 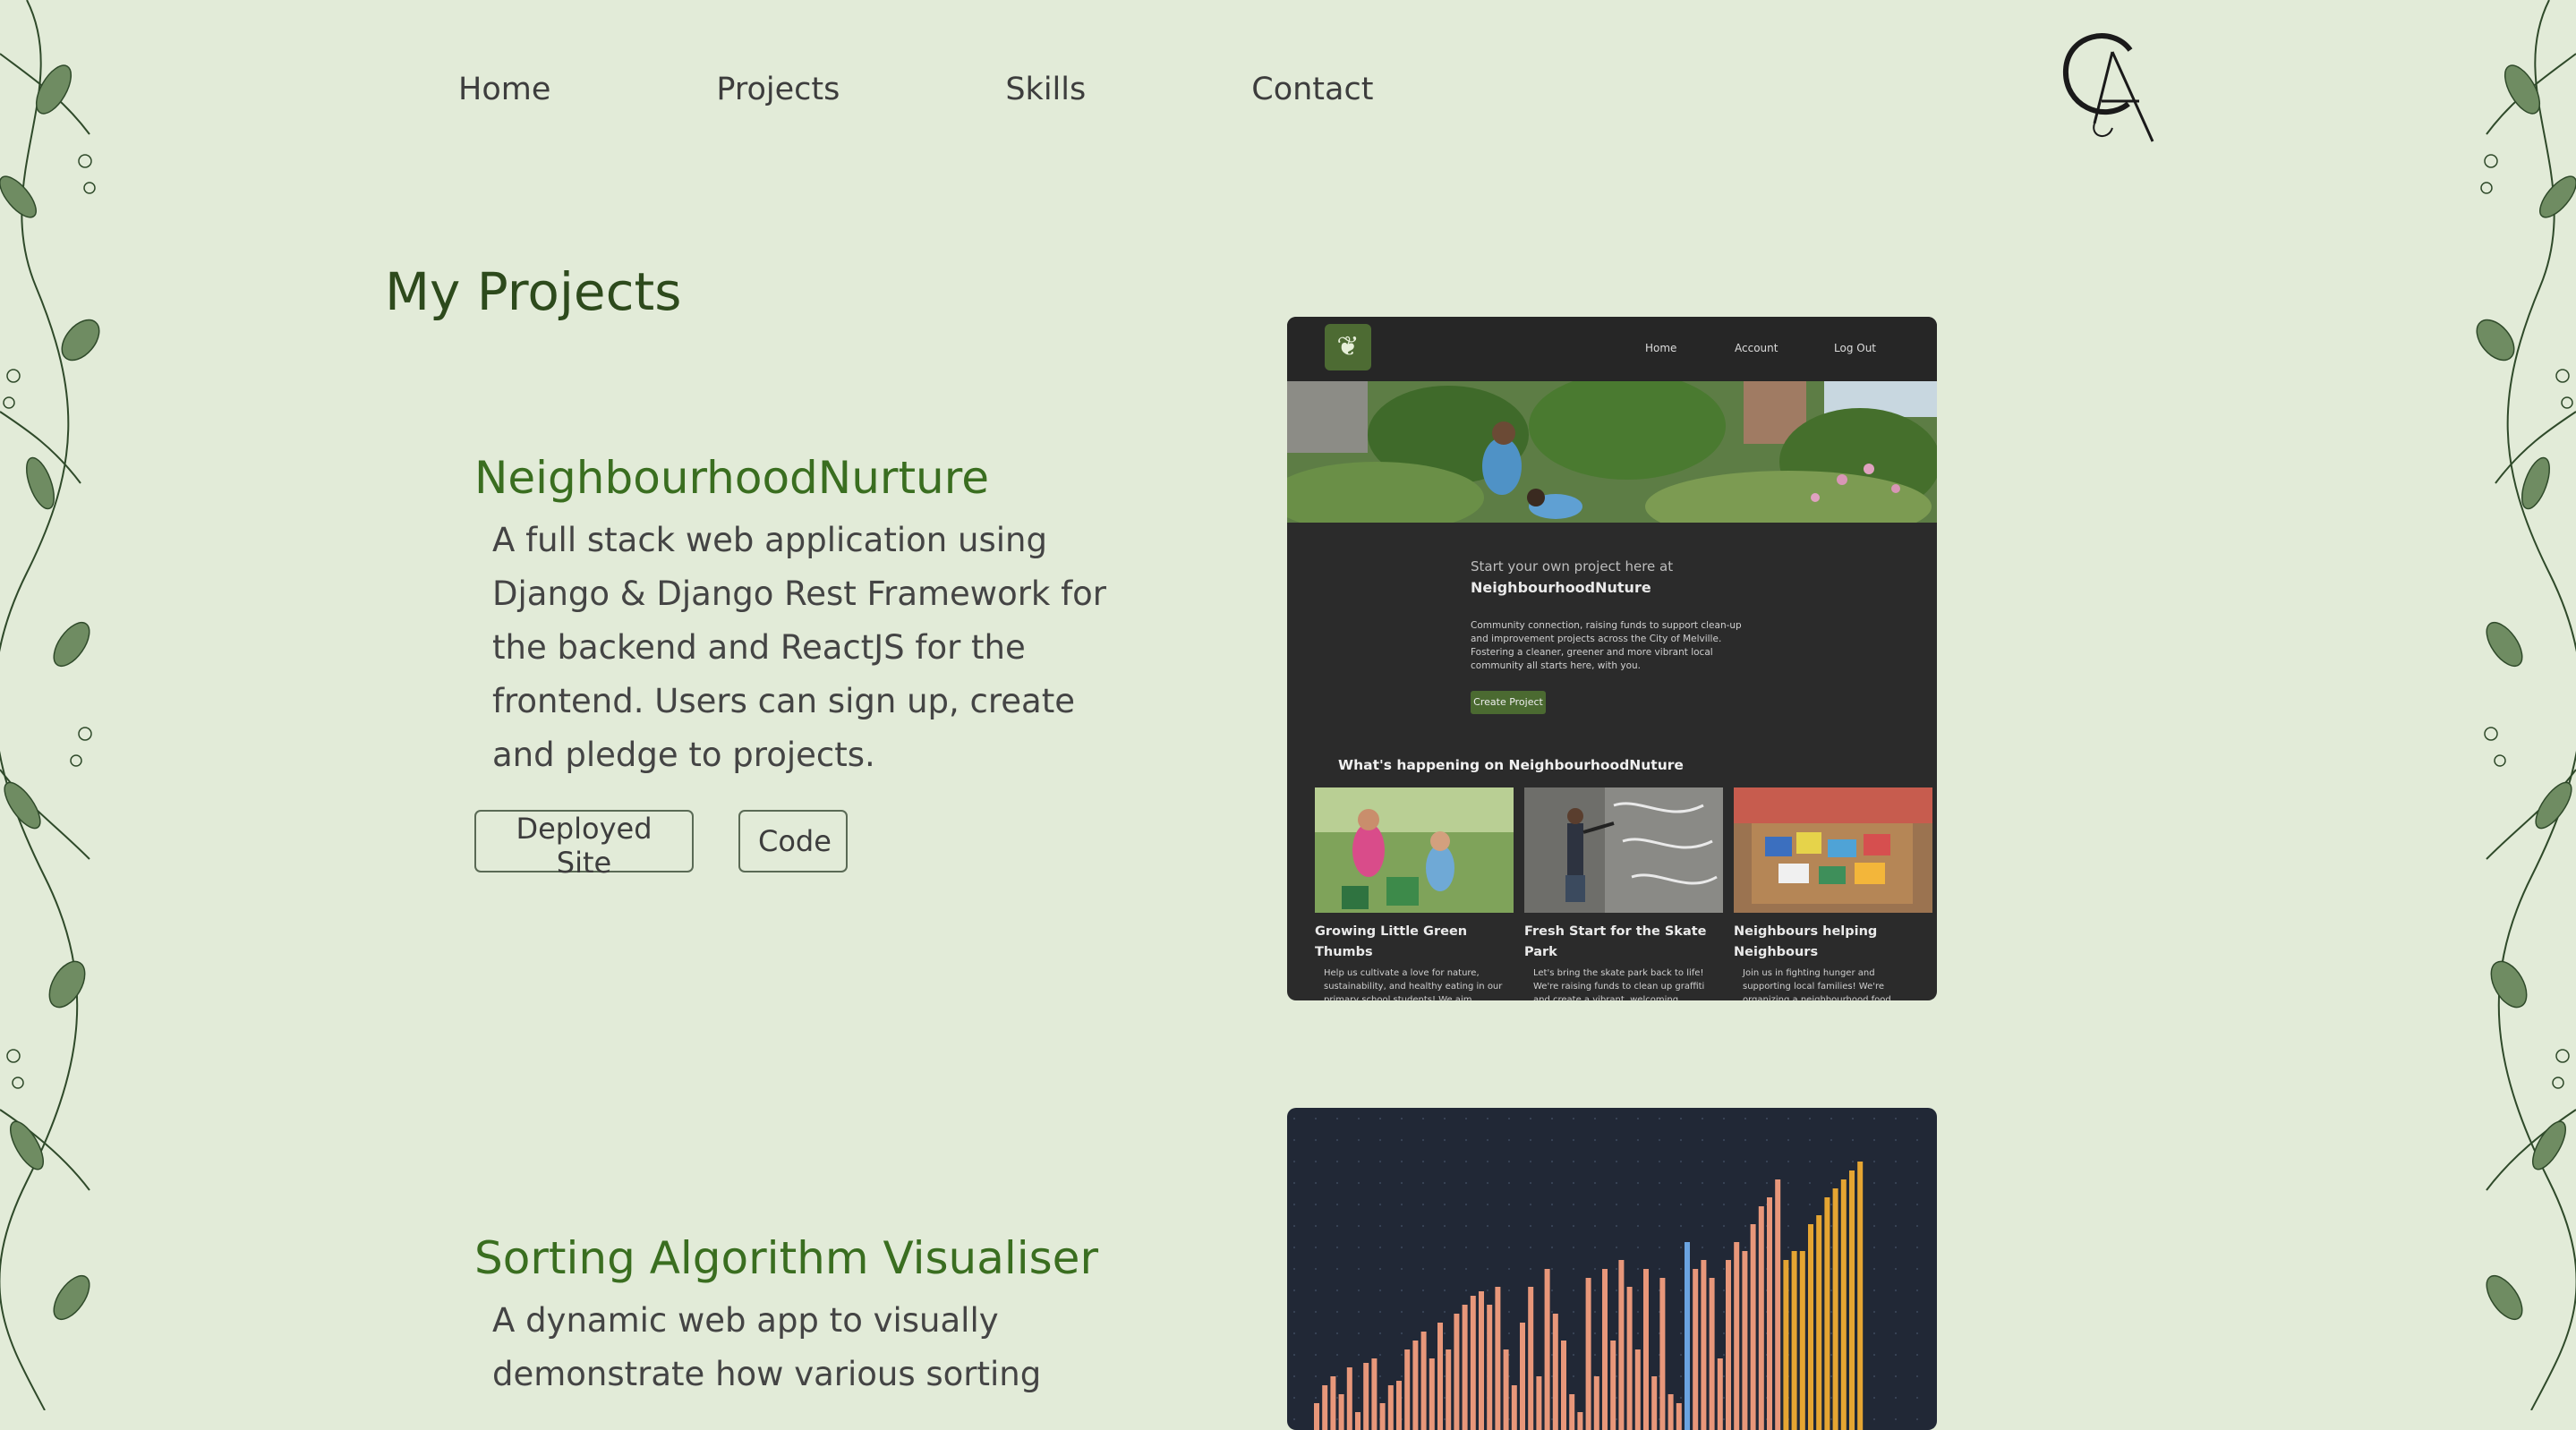 What do you see at coordinates (1045, 90) in the screenshot?
I see `nav-link-skills: Skills` at bounding box center [1045, 90].